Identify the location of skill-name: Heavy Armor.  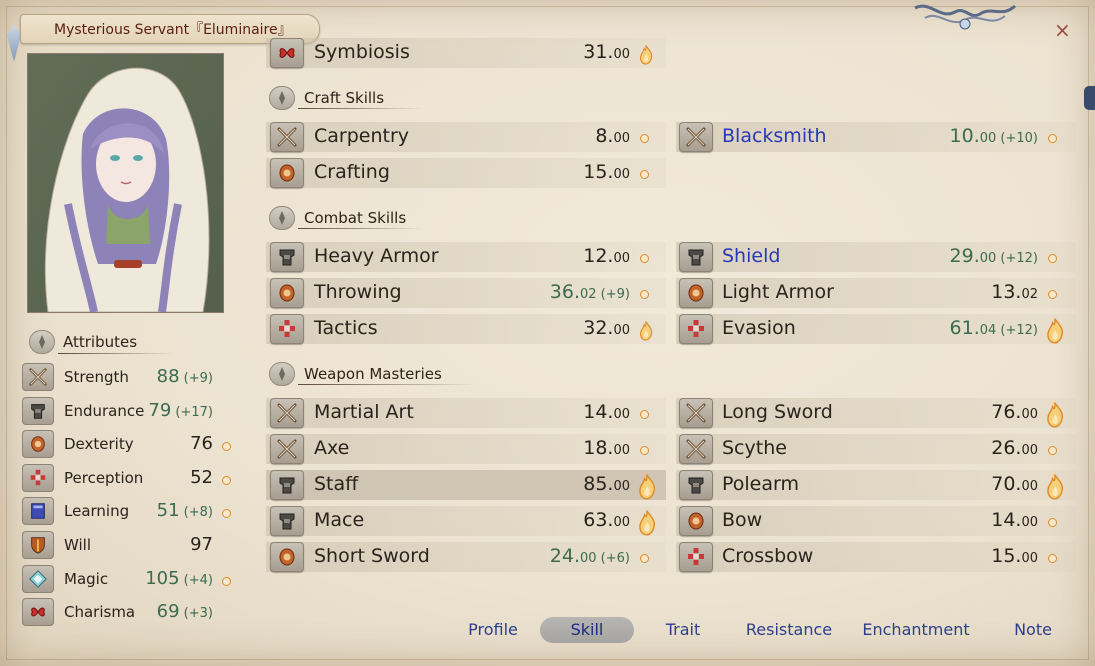
(376, 256).